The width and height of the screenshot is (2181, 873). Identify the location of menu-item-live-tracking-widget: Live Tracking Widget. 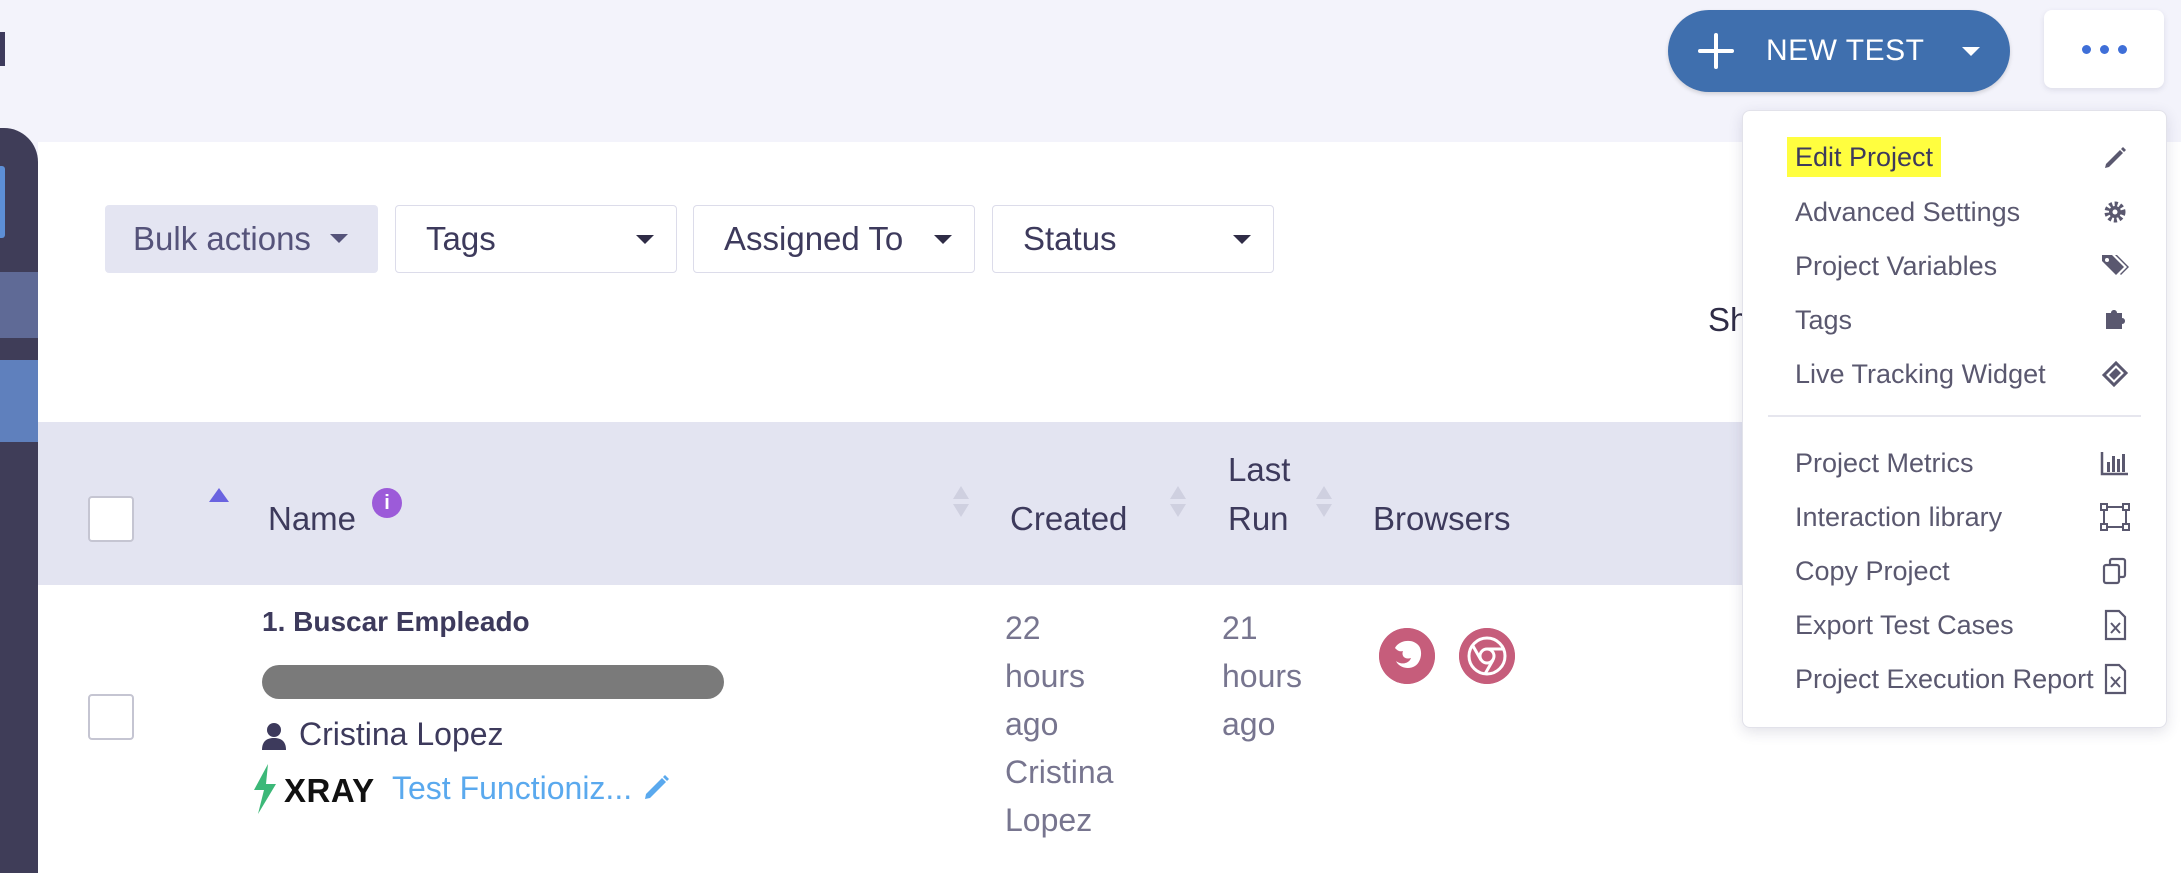
(1920, 374).